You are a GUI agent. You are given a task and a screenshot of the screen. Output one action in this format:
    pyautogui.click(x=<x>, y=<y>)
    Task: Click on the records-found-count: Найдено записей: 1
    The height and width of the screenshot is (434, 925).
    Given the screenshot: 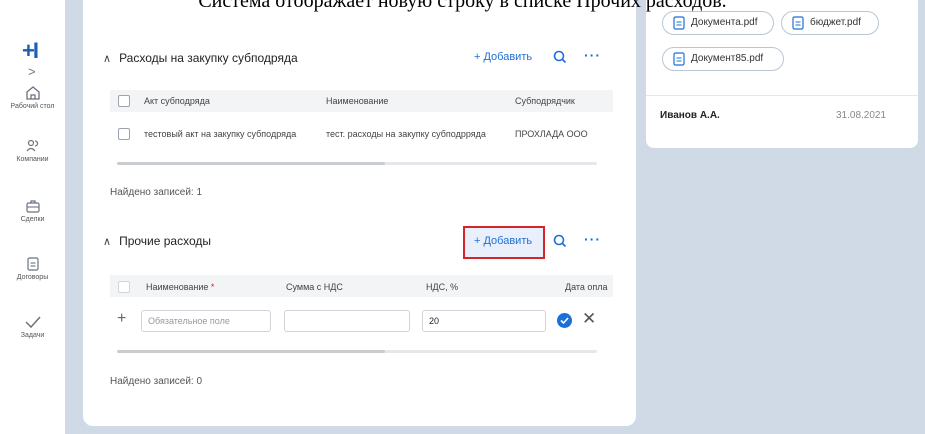 What is the action you would take?
    pyautogui.click(x=156, y=192)
    